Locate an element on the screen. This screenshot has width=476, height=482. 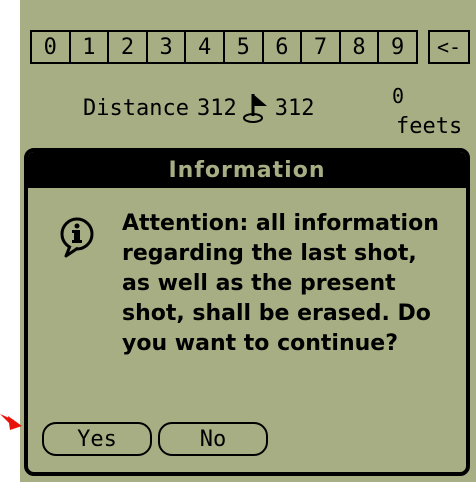
zero-count: 0 is located at coordinates (398, 96).